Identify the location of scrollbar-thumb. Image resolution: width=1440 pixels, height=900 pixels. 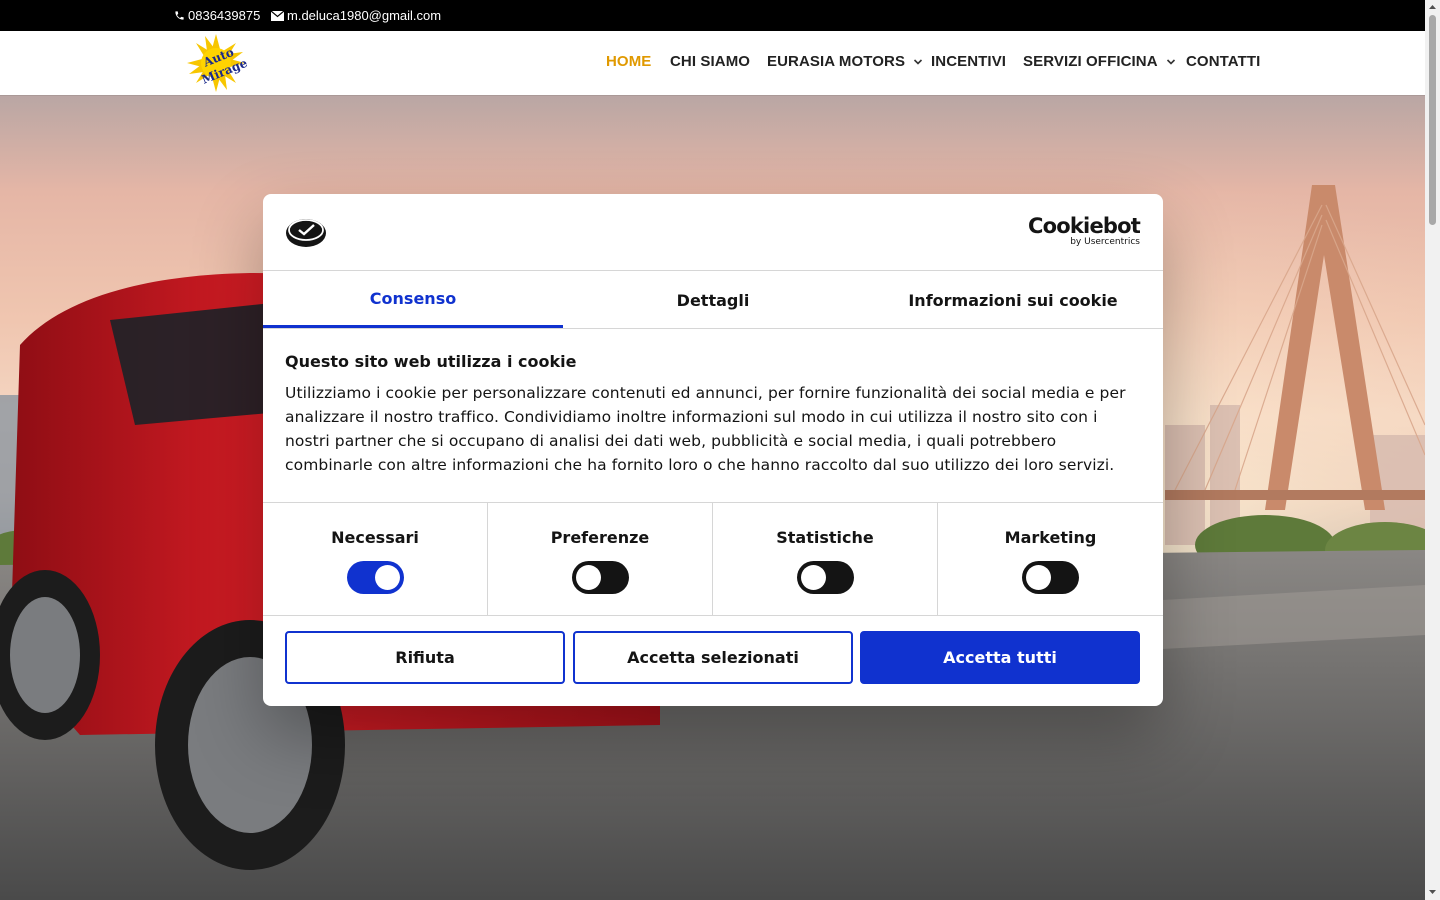
(1432, 120).